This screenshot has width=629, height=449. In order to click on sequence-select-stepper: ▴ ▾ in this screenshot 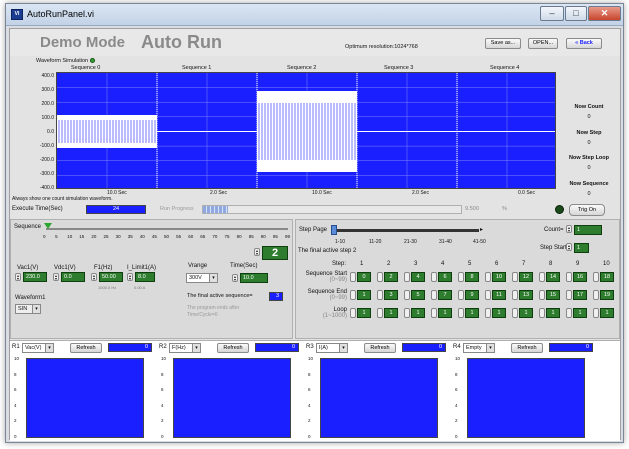, I will do `click(257, 252)`.